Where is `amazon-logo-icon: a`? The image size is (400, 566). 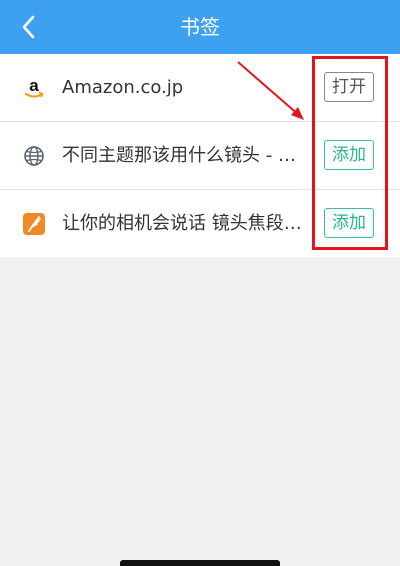
amazon-logo-icon: a is located at coordinates (34, 87).